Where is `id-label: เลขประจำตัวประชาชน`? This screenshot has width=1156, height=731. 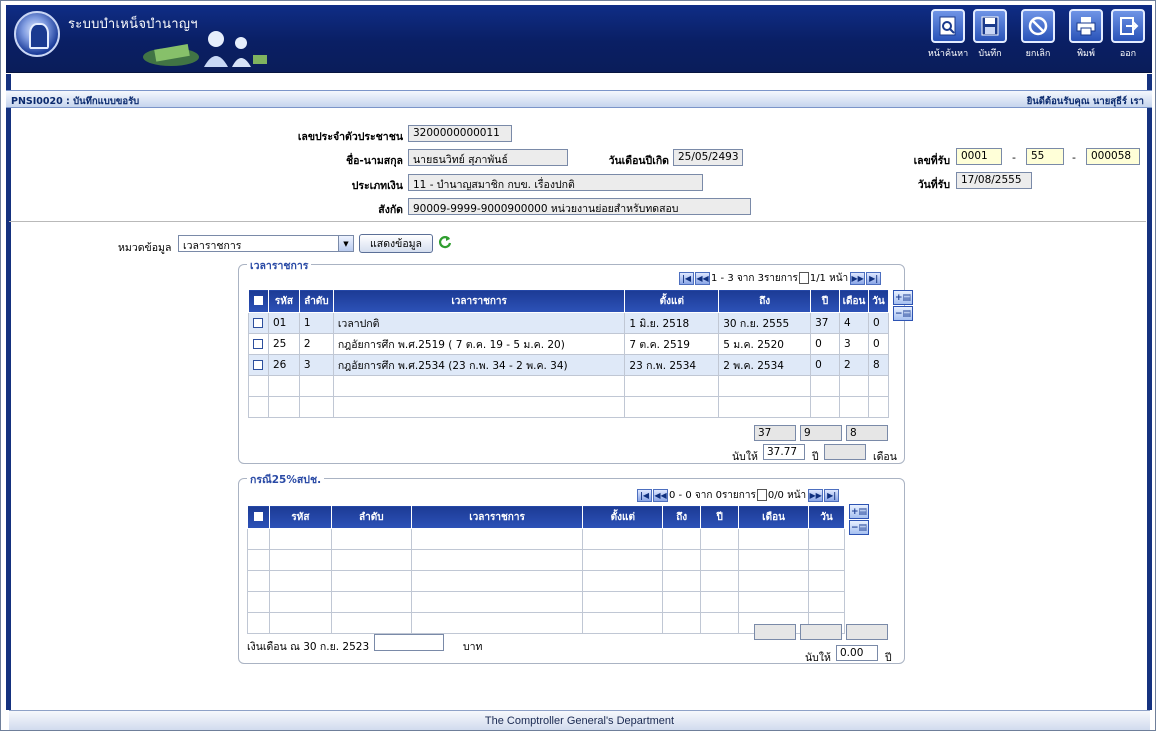 id-label: เลขประจำตัวประชาชน is located at coordinates (350, 137).